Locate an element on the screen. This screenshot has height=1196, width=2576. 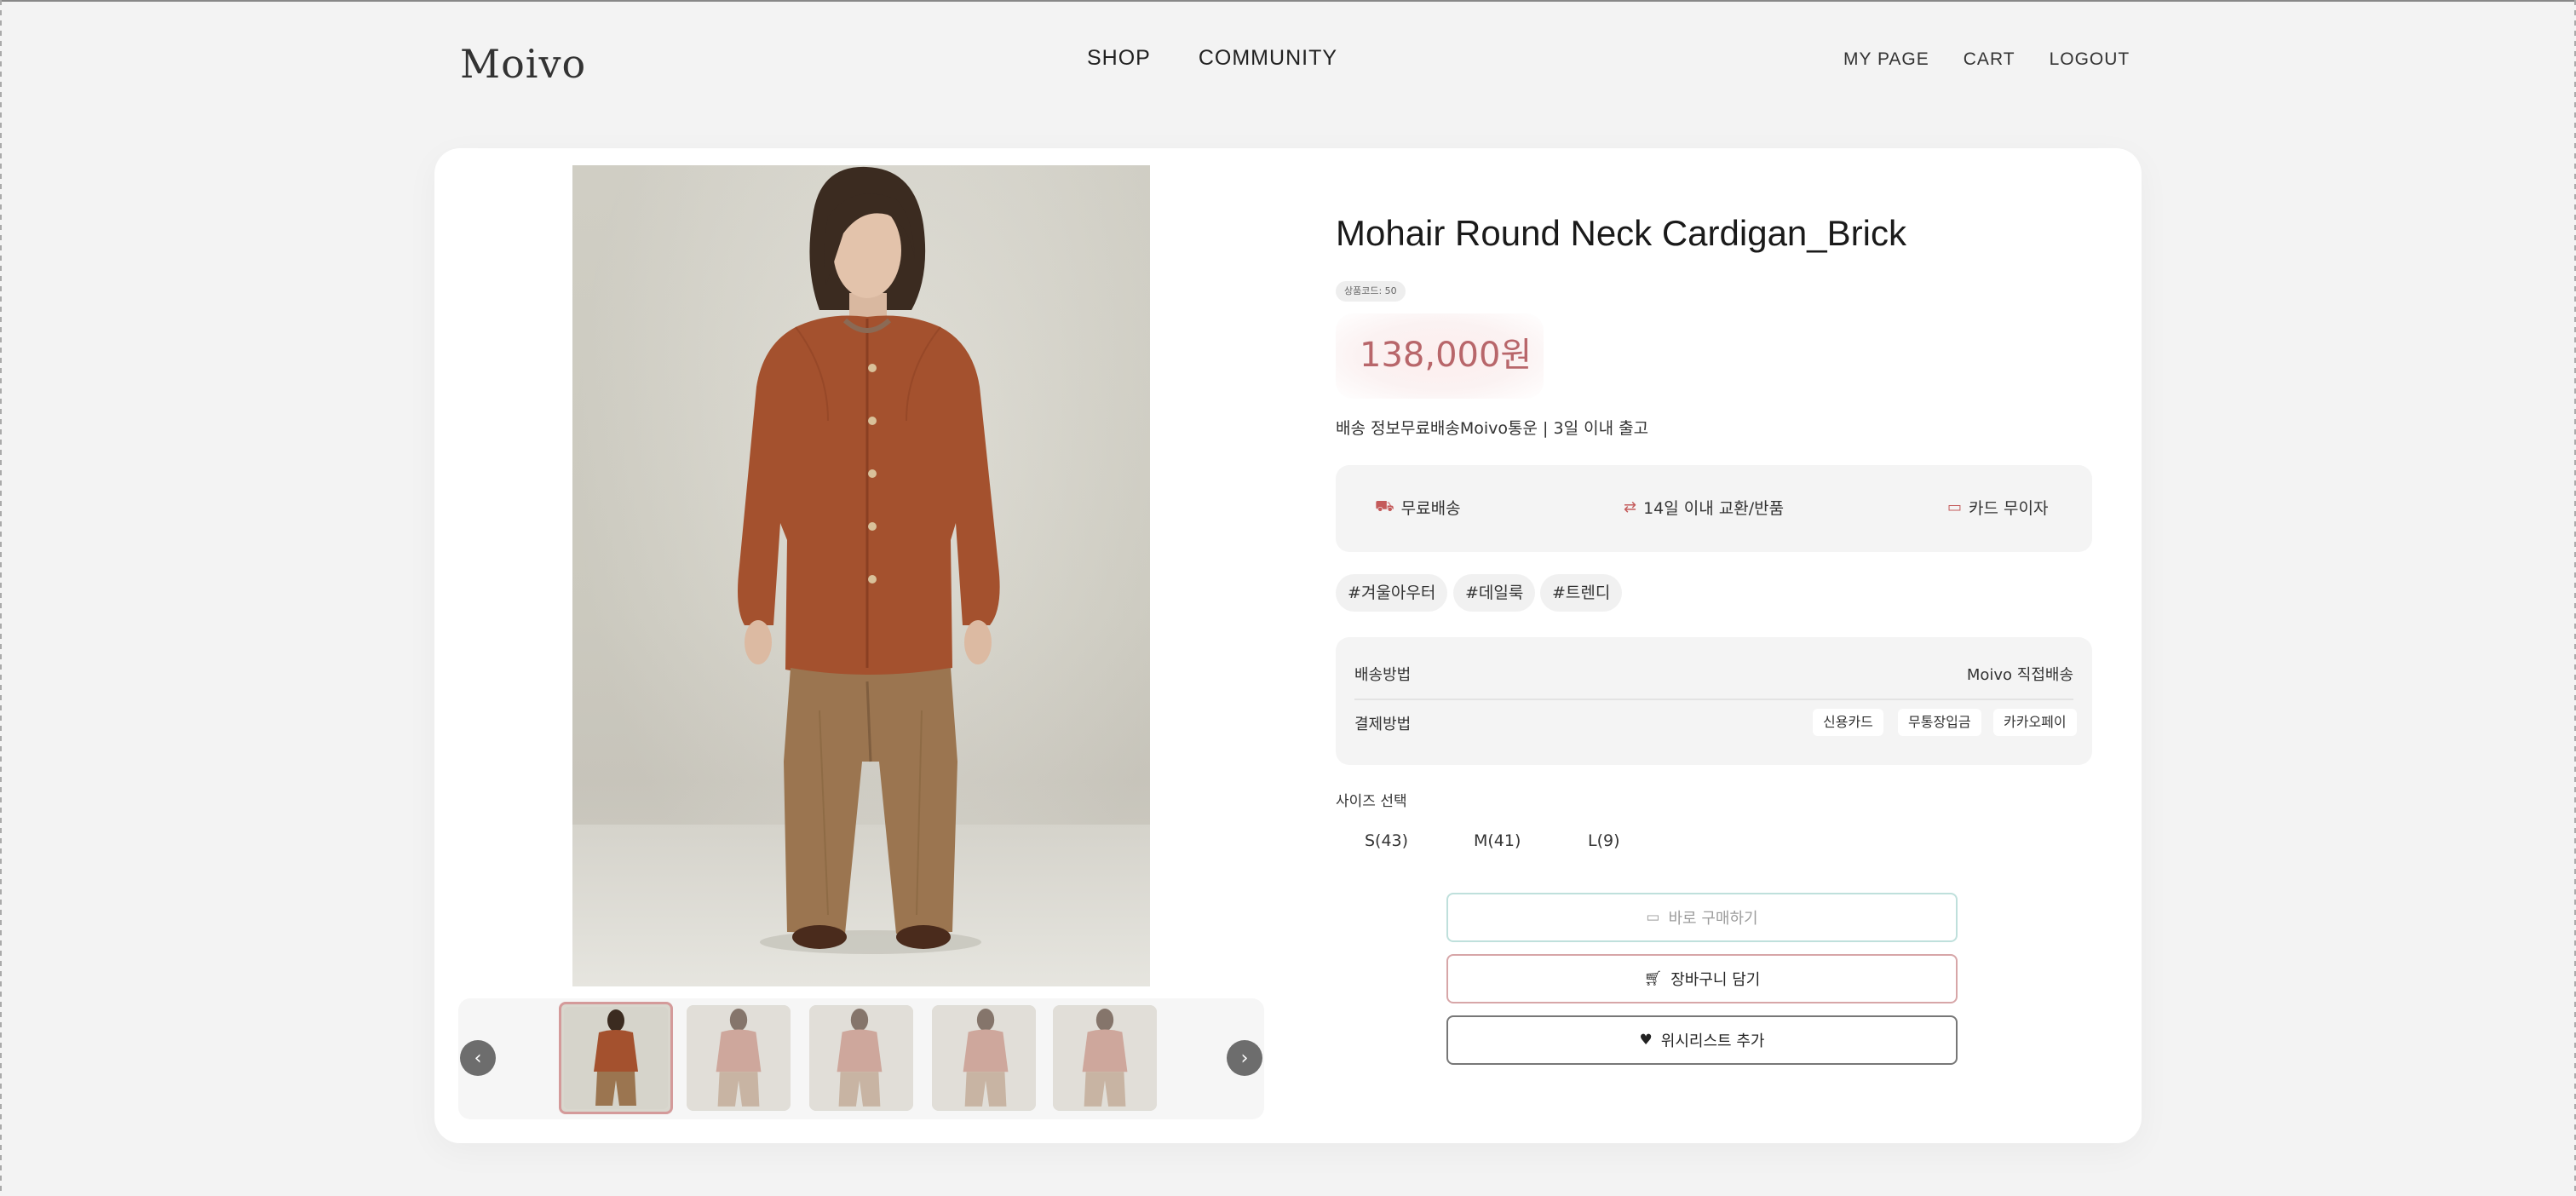
model-figure is located at coordinates (869, 560).